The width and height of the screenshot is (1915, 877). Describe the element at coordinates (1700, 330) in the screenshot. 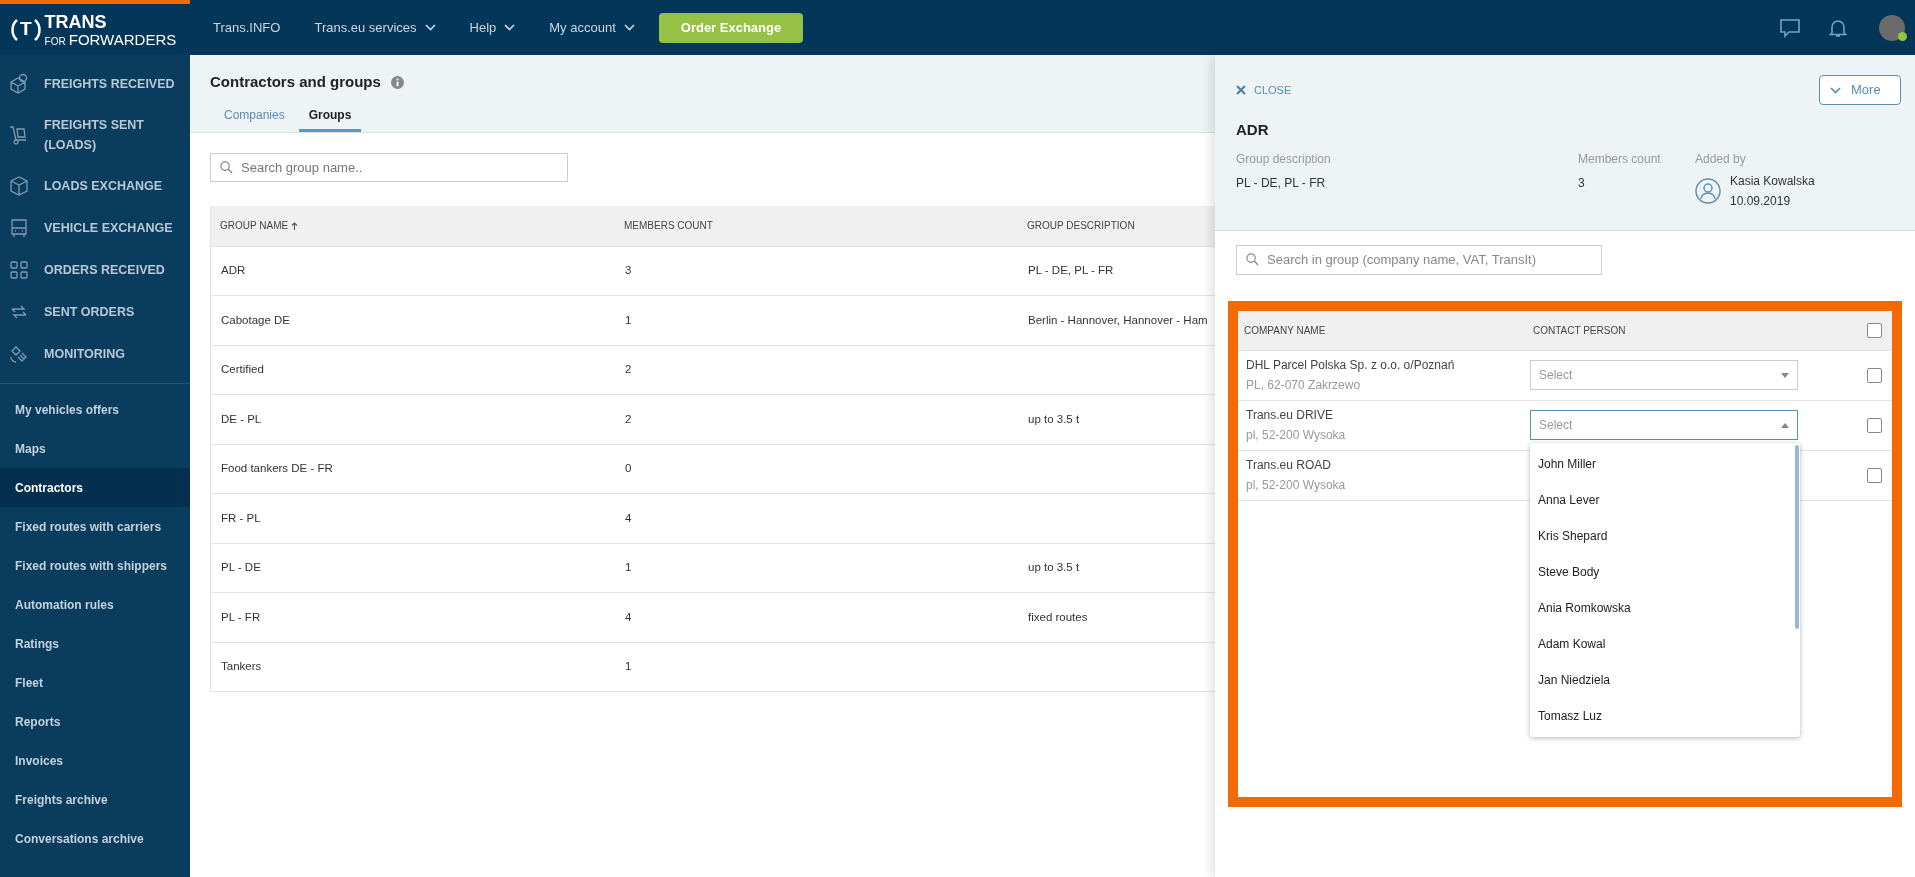

I see `column-header: CONTACT PERSON` at that location.